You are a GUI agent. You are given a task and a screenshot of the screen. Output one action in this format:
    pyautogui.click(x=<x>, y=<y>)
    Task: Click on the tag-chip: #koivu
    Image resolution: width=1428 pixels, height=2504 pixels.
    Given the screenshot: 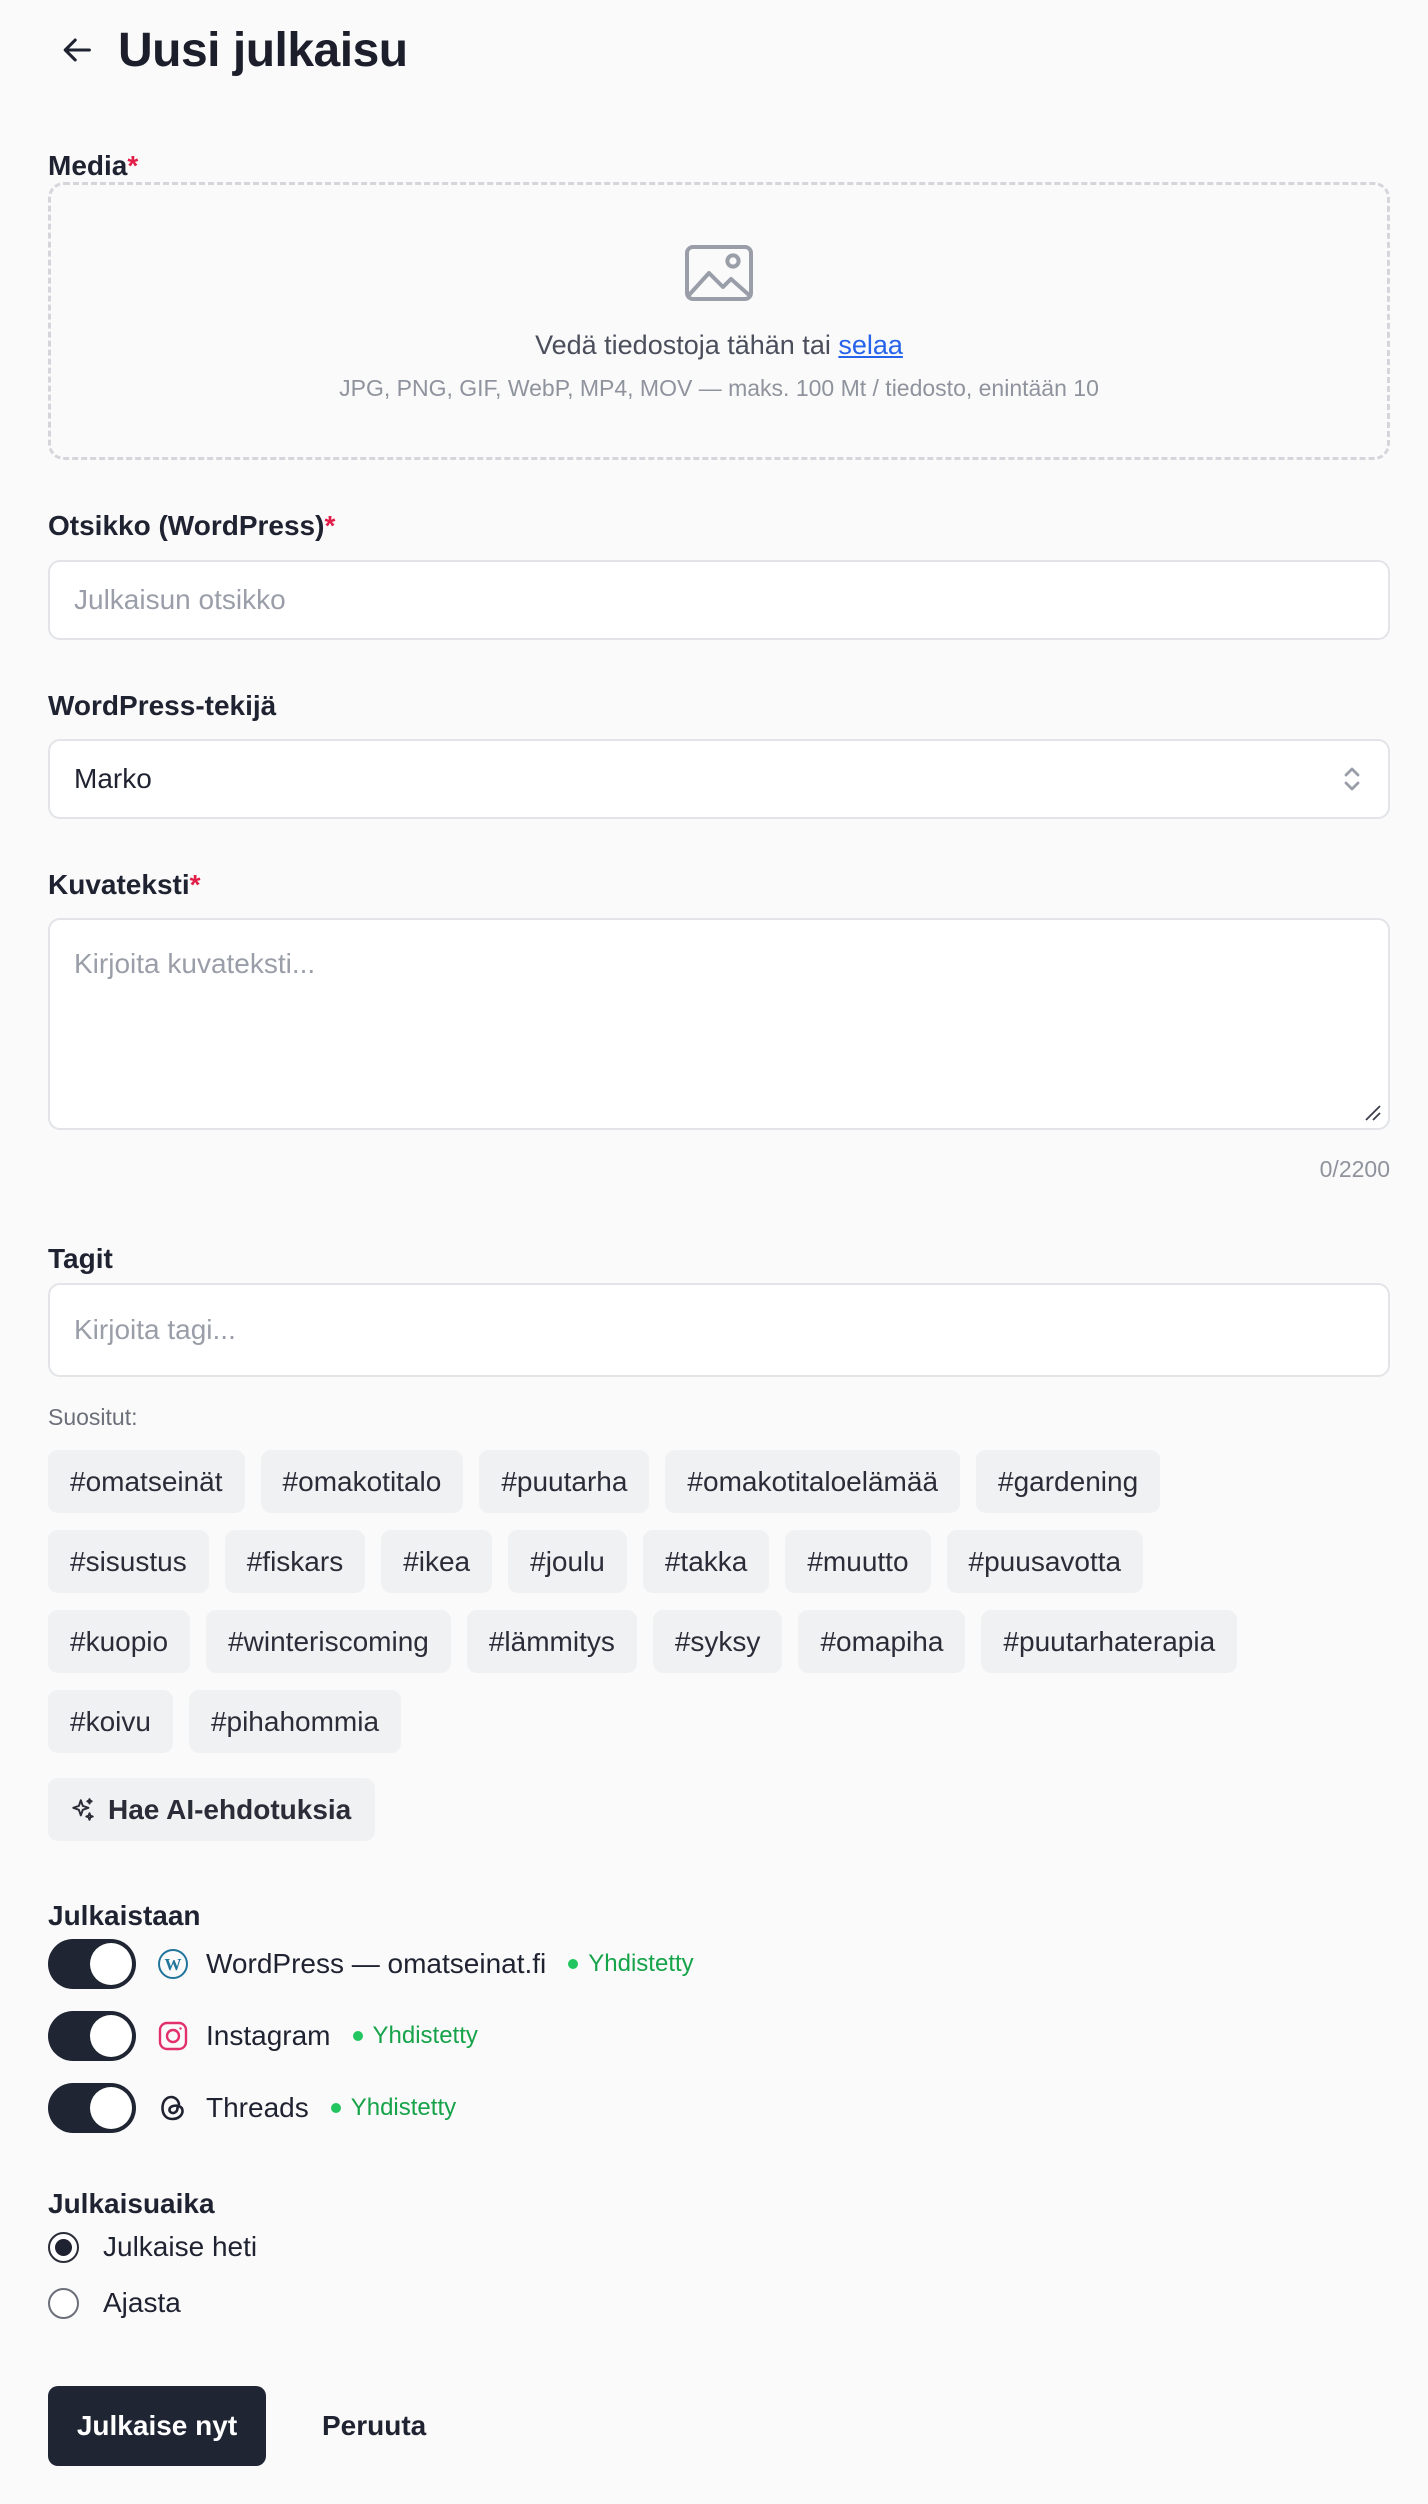 What is the action you would take?
    pyautogui.click(x=110, y=1721)
    